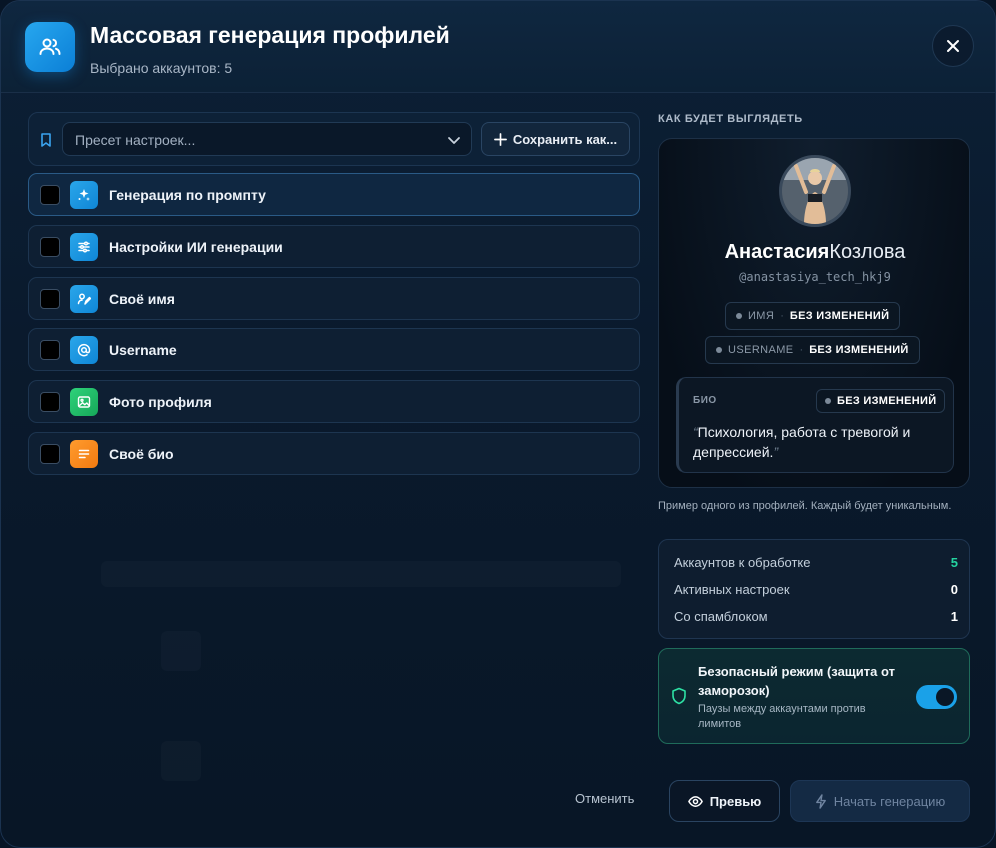  What do you see at coordinates (500, 139) in the screenshot?
I see `plus-icon` at bounding box center [500, 139].